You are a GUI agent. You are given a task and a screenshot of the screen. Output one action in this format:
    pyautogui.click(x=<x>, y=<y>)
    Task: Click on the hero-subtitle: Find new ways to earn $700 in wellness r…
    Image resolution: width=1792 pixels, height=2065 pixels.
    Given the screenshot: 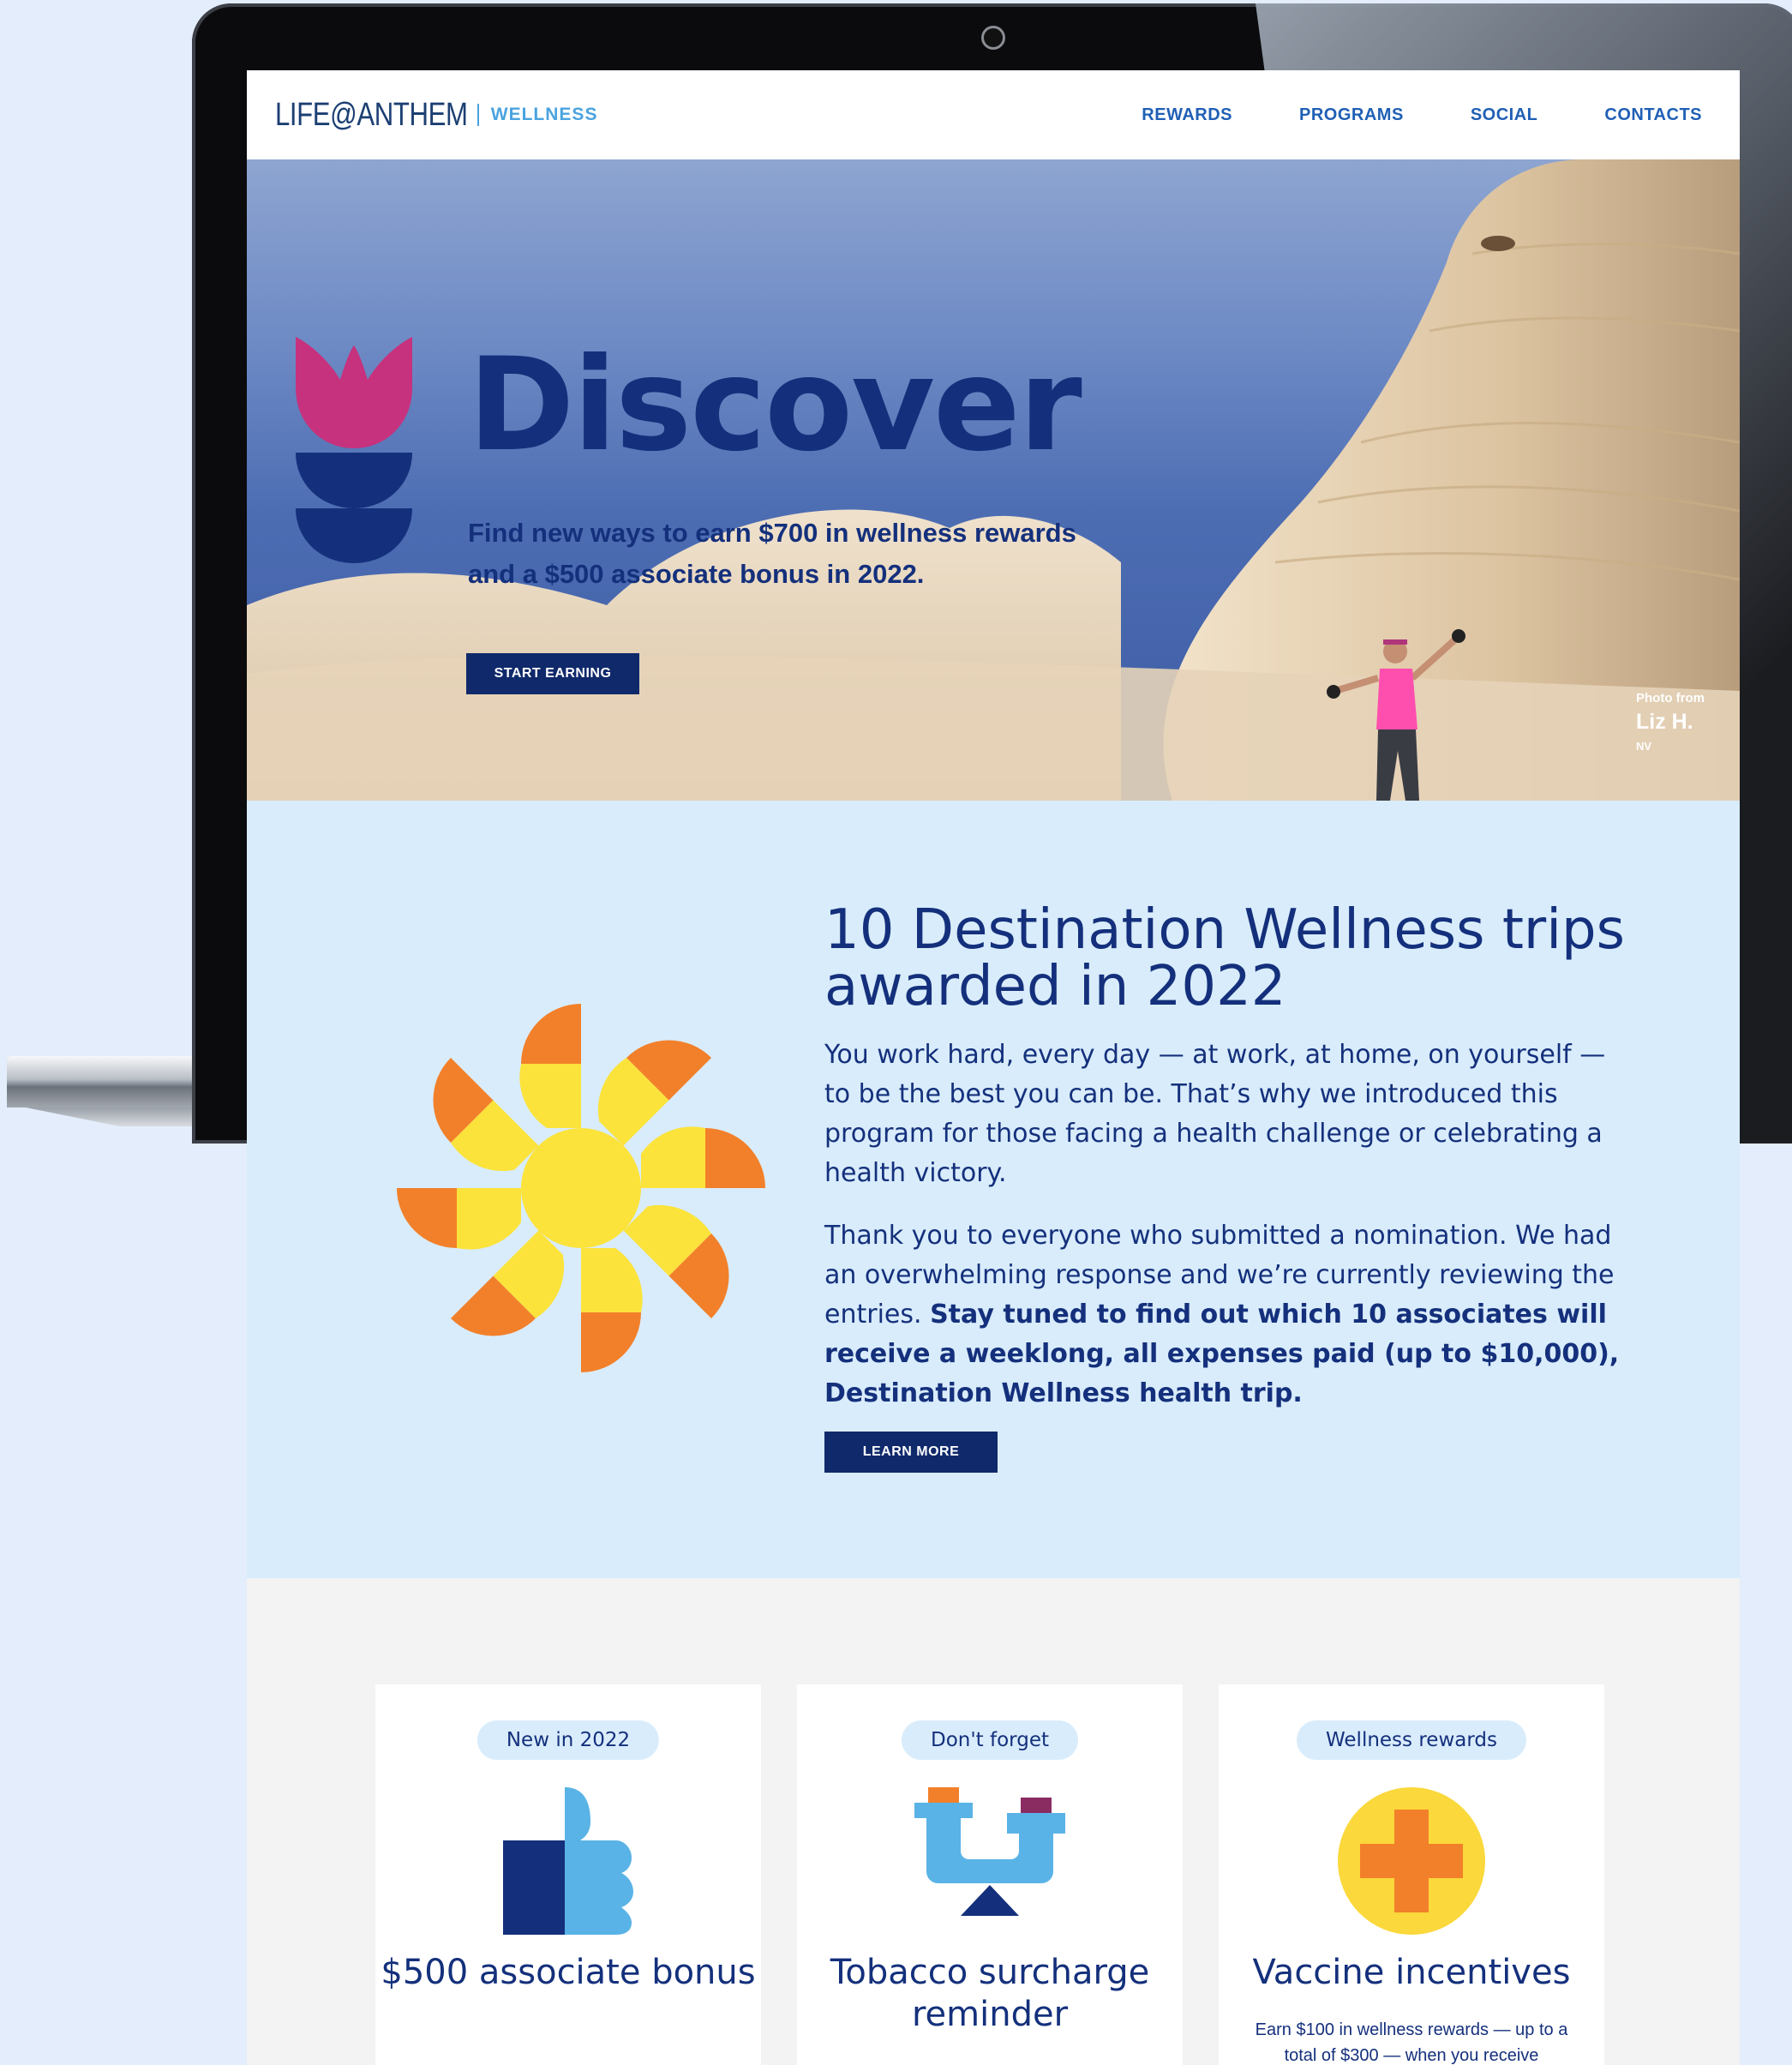 What is the action you would take?
    pyautogui.click(x=772, y=553)
    